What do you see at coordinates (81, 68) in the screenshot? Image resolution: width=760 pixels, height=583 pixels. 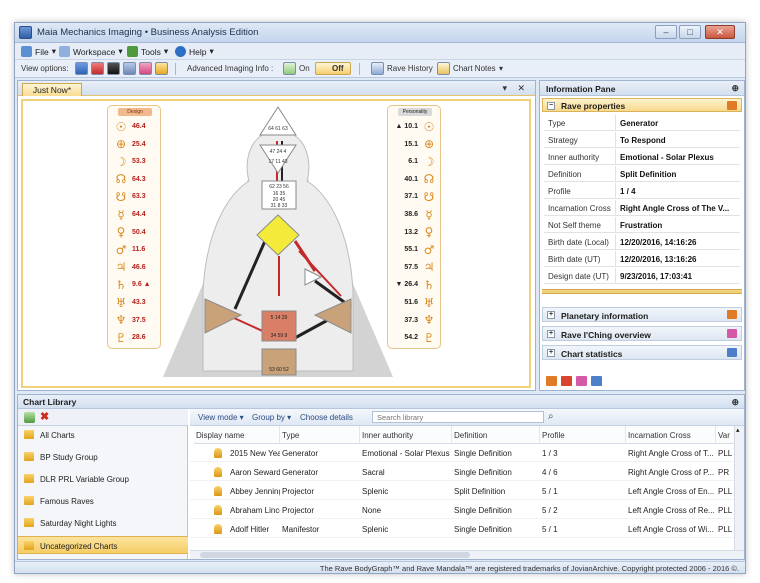 I see `view-bodygraph-button` at bounding box center [81, 68].